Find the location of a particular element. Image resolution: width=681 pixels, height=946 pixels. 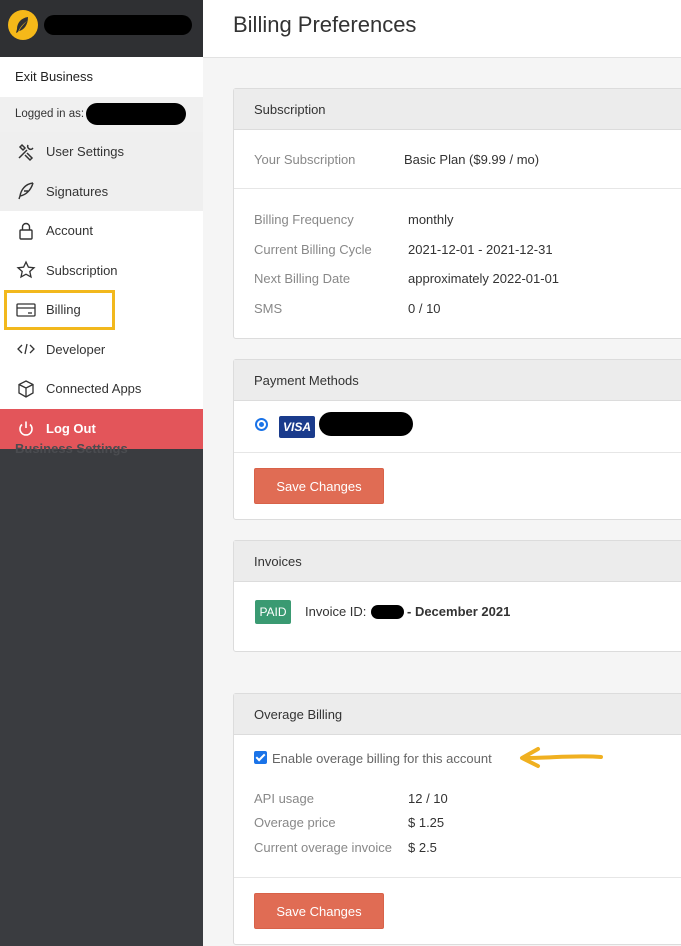

invoice-id-label: Invoice ID: is located at coordinates (336, 611).